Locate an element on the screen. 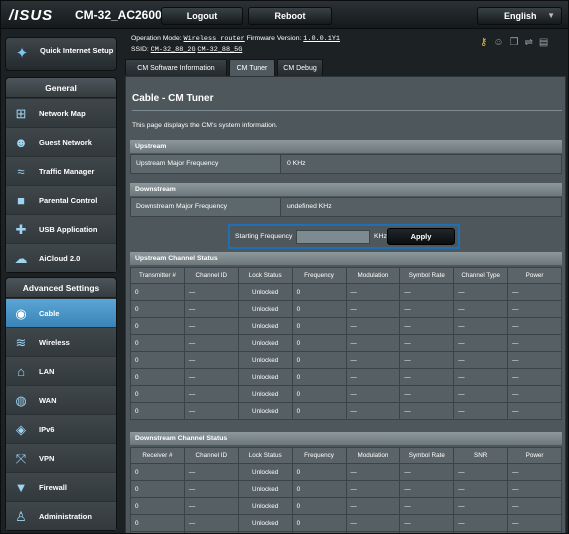  sidebar-item-network-map: ⊞ Network Map is located at coordinates (61, 112).